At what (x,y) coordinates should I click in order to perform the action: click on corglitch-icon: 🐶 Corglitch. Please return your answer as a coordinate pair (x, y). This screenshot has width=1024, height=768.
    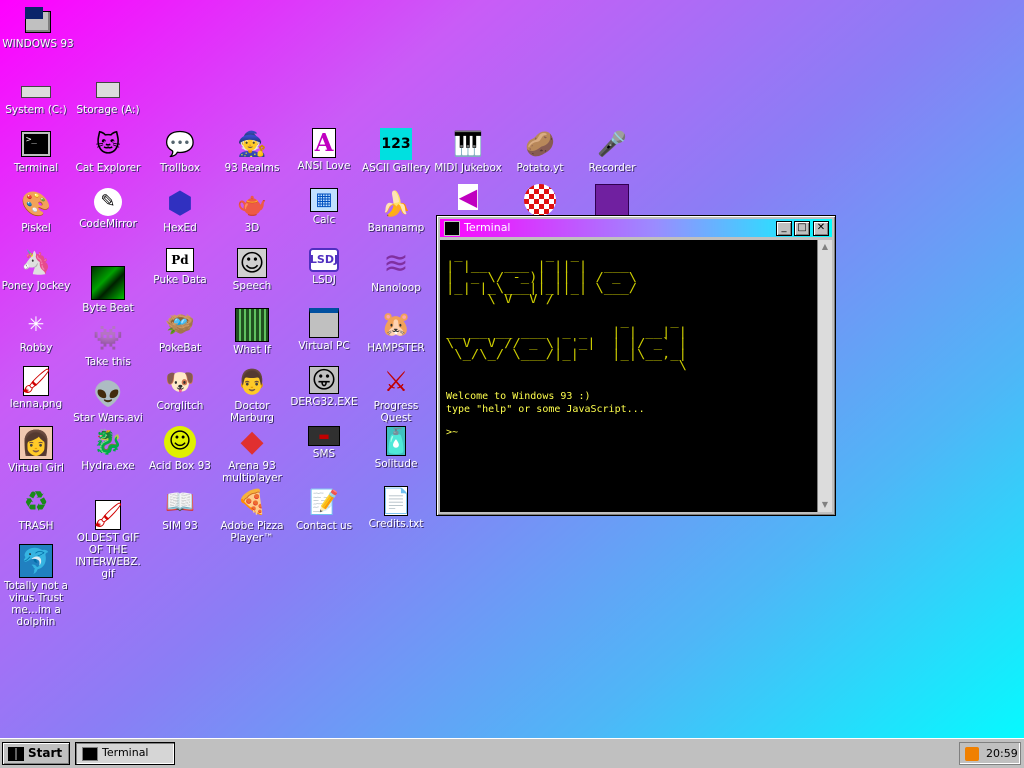
    Looking at the image, I should click on (180, 389).